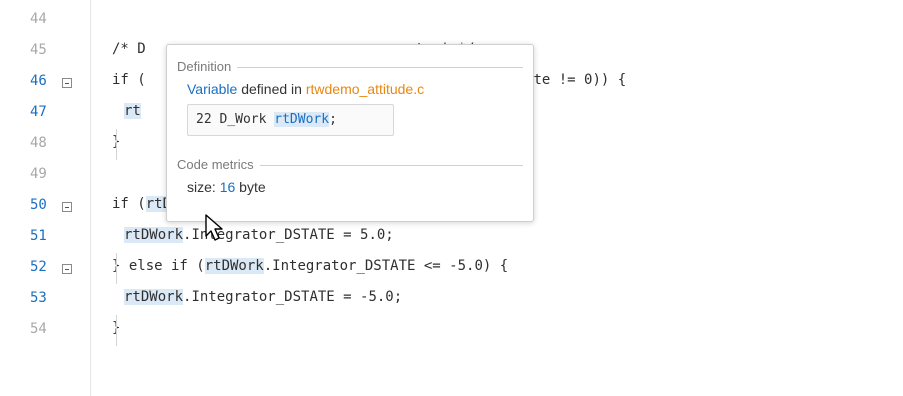  What do you see at coordinates (38, 143) in the screenshot?
I see `line-number: 48` at bounding box center [38, 143].